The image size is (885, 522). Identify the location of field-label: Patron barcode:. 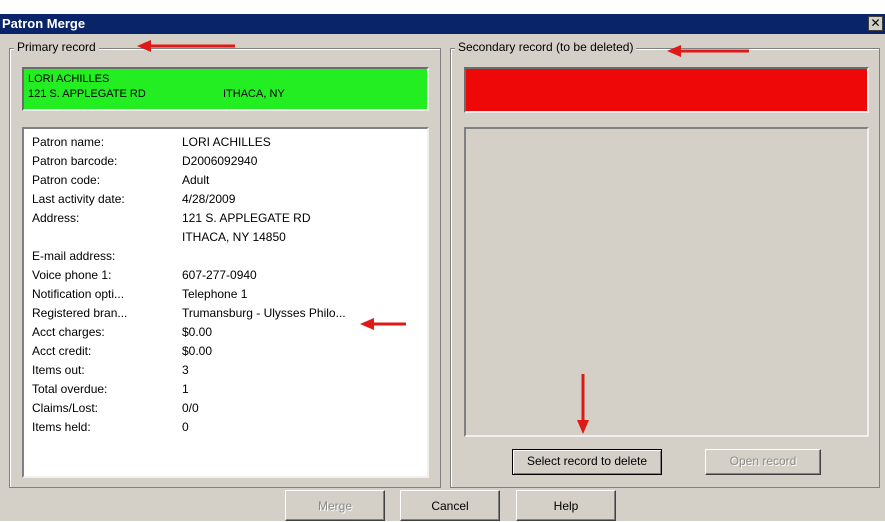
(75, 161).